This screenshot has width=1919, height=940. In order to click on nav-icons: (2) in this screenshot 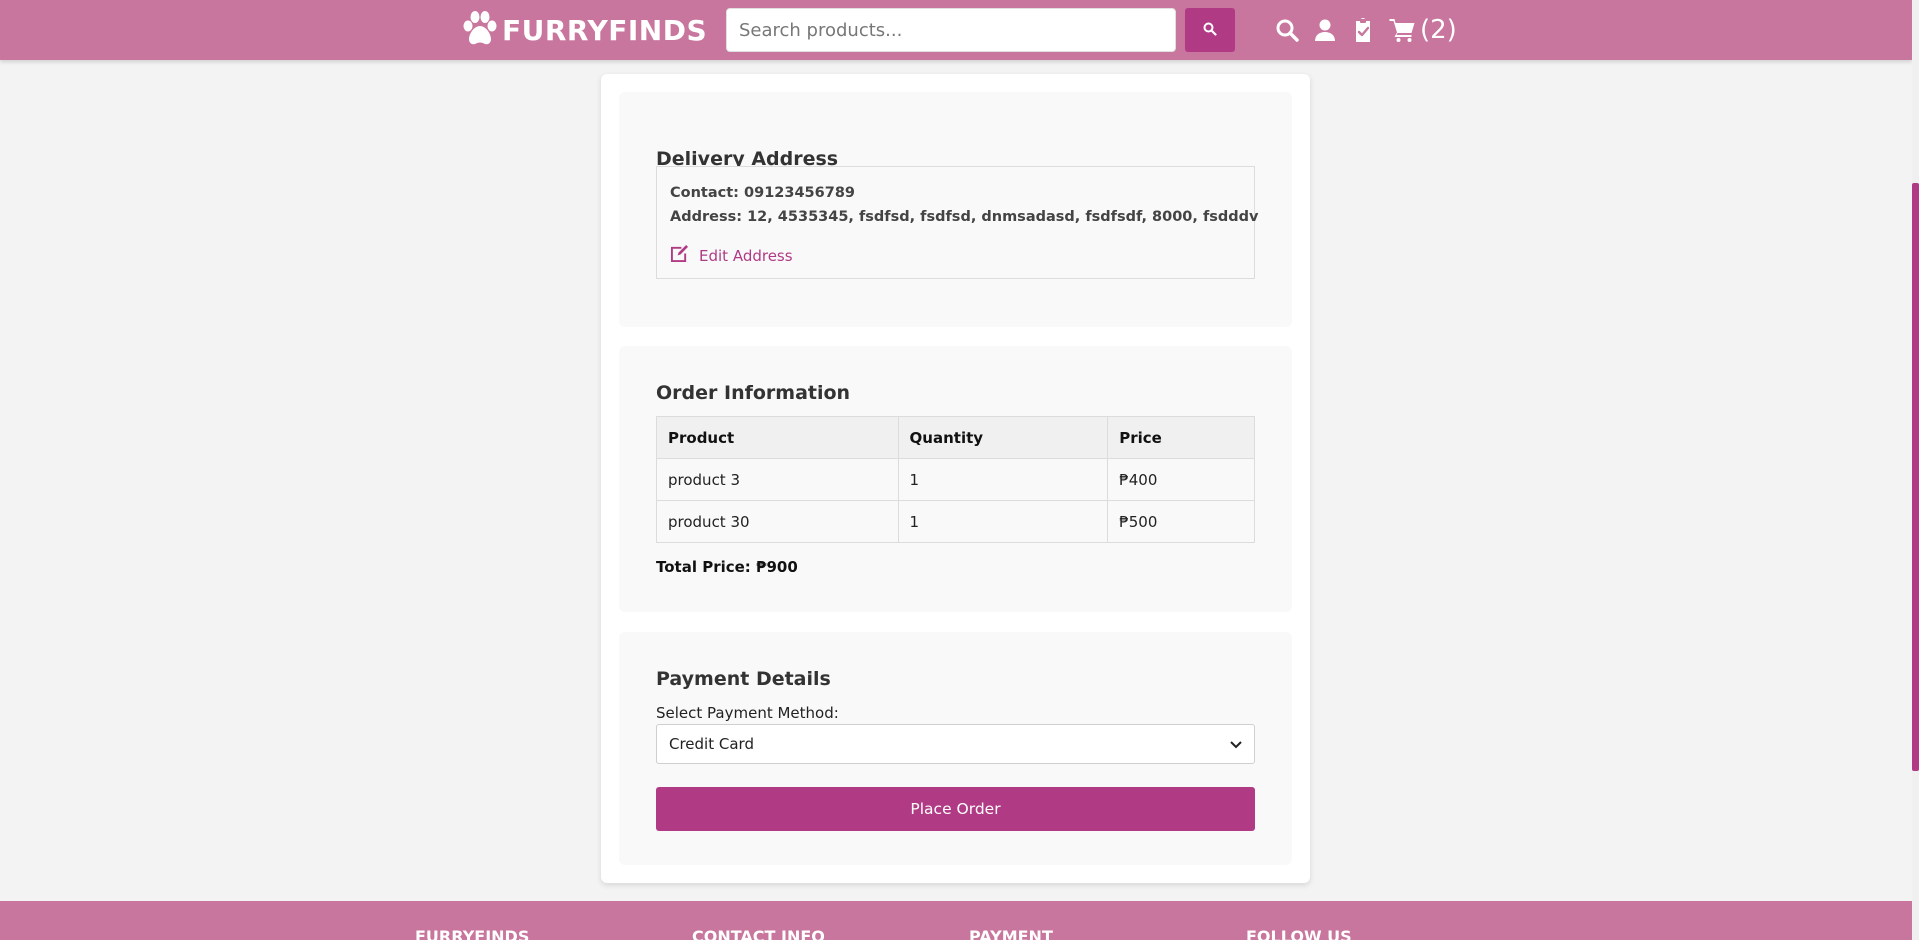, I will do `click(1366, 30)`.